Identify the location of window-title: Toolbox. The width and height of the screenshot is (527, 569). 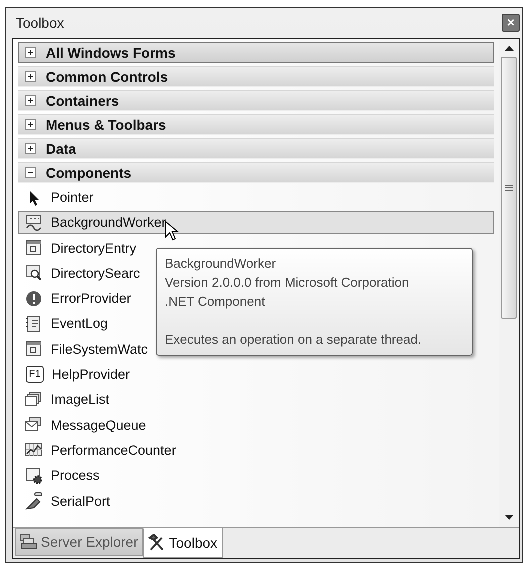
(40, 23).